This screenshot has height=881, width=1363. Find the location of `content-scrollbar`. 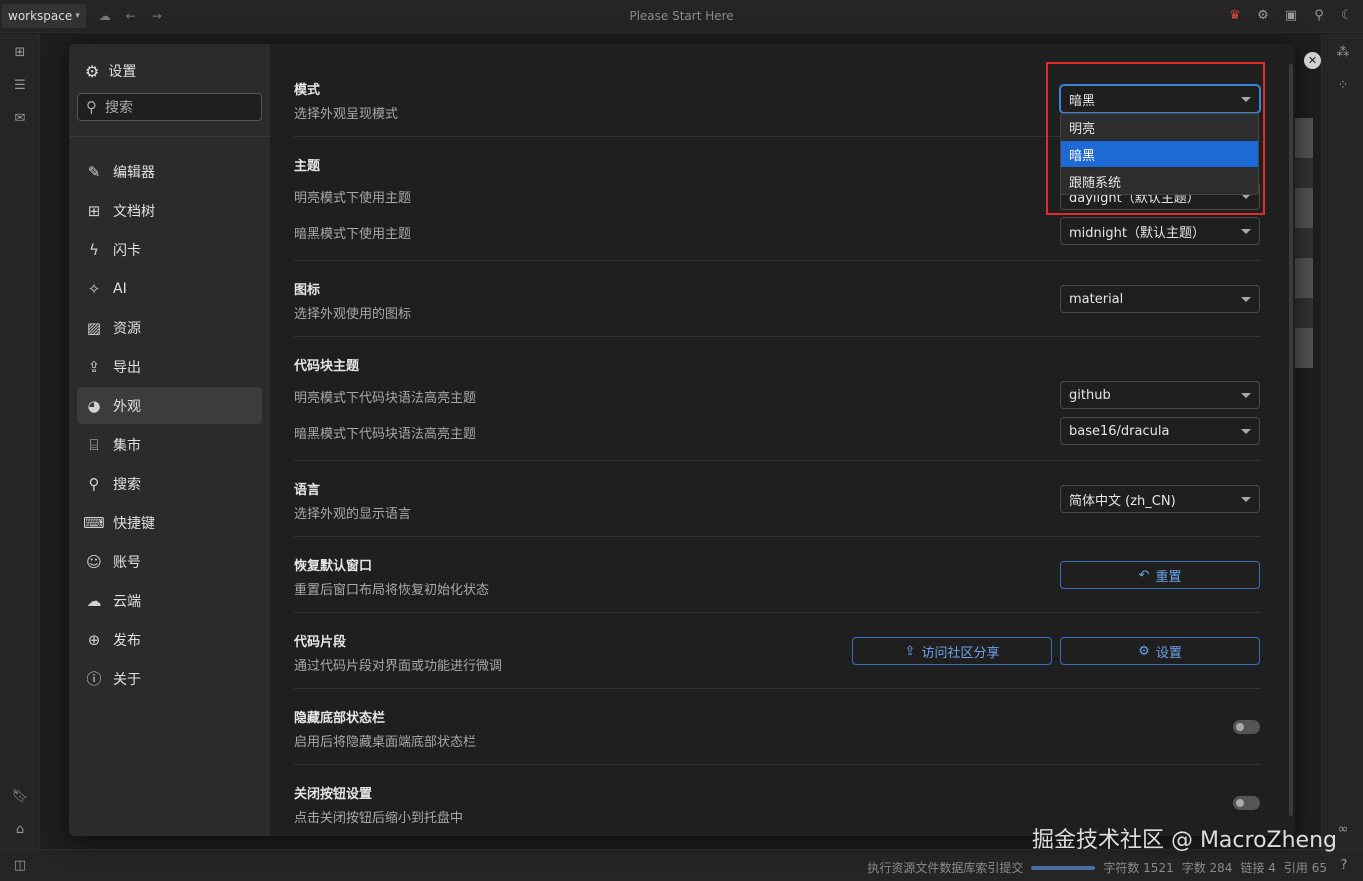

content-scrollbar is located at coordinates (1291, 440).